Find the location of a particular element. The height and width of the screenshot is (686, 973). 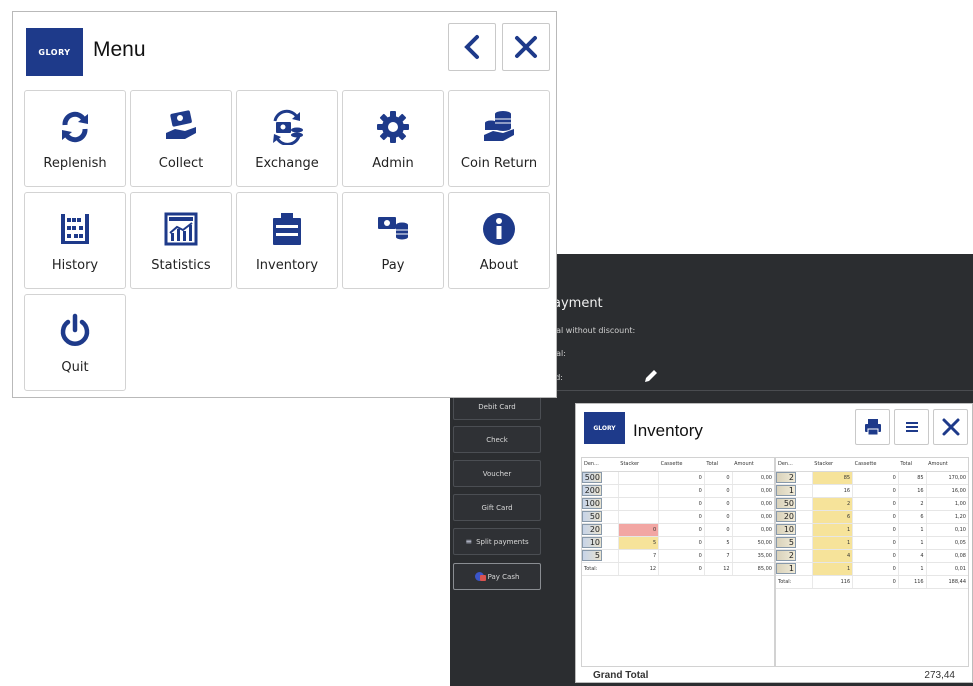

statistics-label: Statistics is located at coordinates (181, 265).